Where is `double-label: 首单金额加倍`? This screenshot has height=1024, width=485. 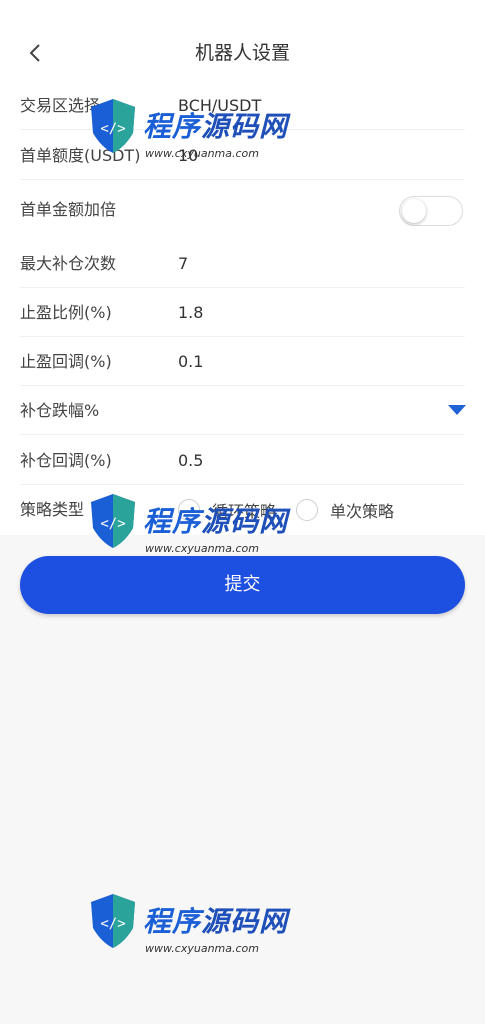 double-label: 首单金额加倍 is located at coordinates (68, 209).